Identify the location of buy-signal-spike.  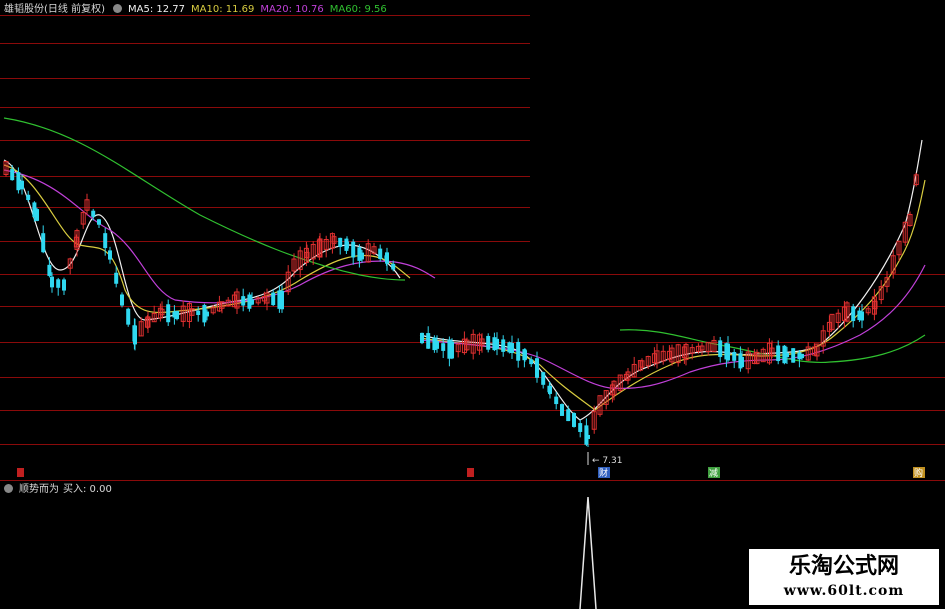
(588, 552).